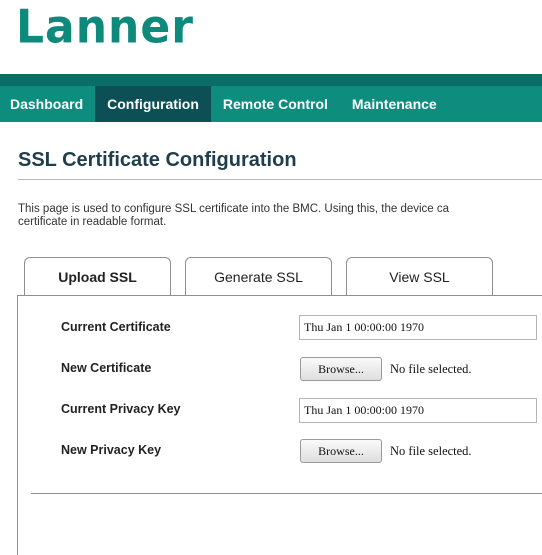 This screenshot has height=555, width=542. Describe the element at coordinates (106, 368) in the screenshot. I see `new-certificate-label: New Certificate` at that location.